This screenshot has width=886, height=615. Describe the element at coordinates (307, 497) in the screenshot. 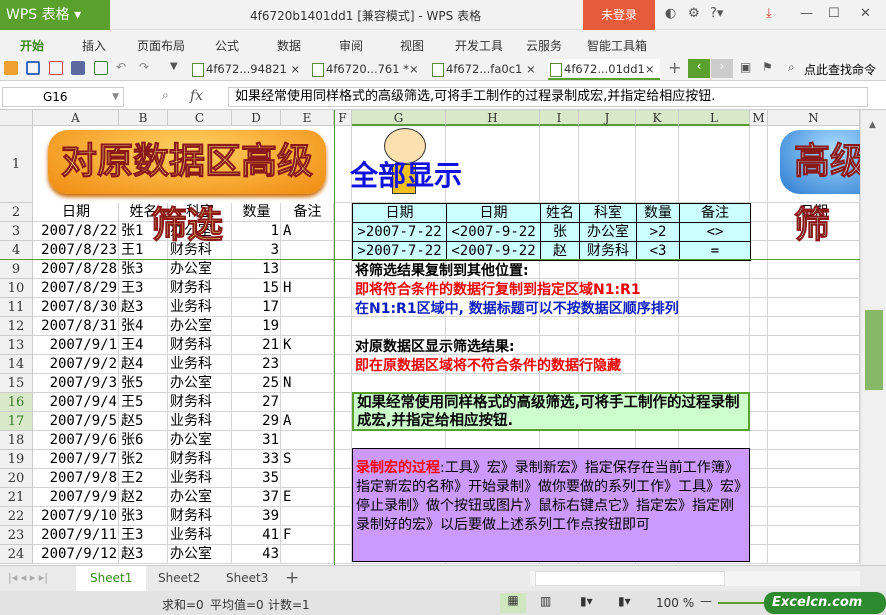

I see `table-cell: E` at that location.